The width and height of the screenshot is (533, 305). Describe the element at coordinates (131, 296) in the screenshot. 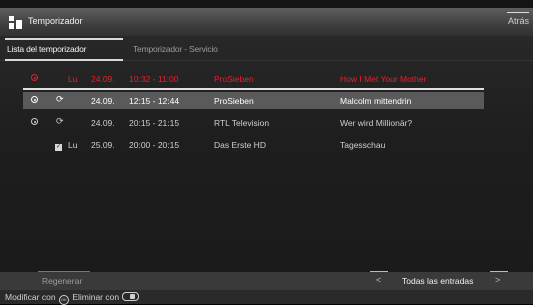

I see `toggle-key-icon` at that location.